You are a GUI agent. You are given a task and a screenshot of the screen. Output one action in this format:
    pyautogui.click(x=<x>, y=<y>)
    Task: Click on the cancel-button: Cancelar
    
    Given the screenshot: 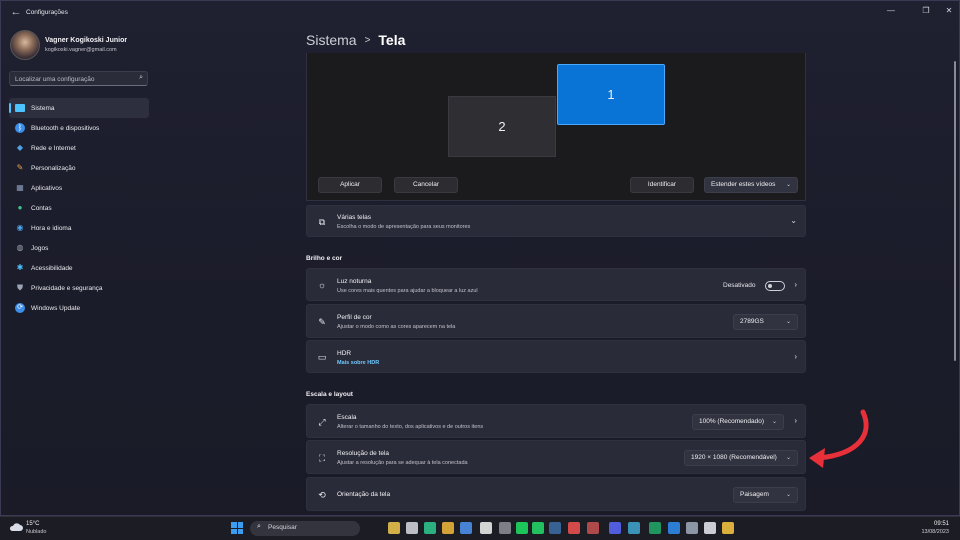 What is the action you would take?
    pyautogui.click(x=426, y=185)
    